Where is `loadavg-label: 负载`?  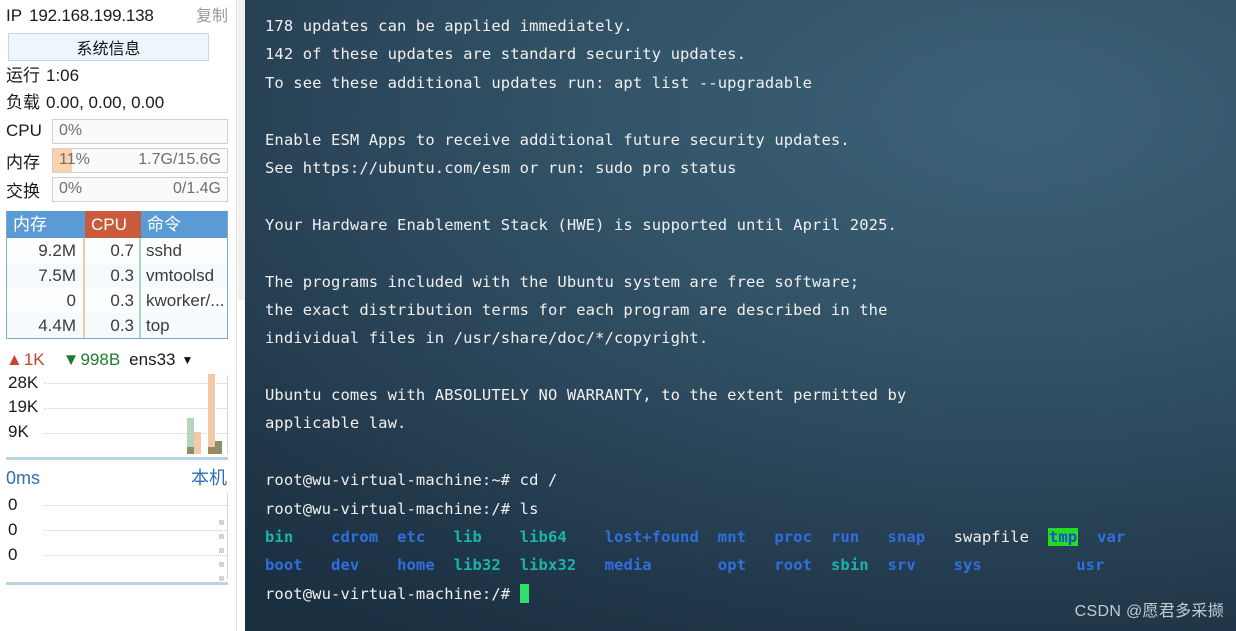
loadavg-label: 负载 is located at coordinates (23, 102).